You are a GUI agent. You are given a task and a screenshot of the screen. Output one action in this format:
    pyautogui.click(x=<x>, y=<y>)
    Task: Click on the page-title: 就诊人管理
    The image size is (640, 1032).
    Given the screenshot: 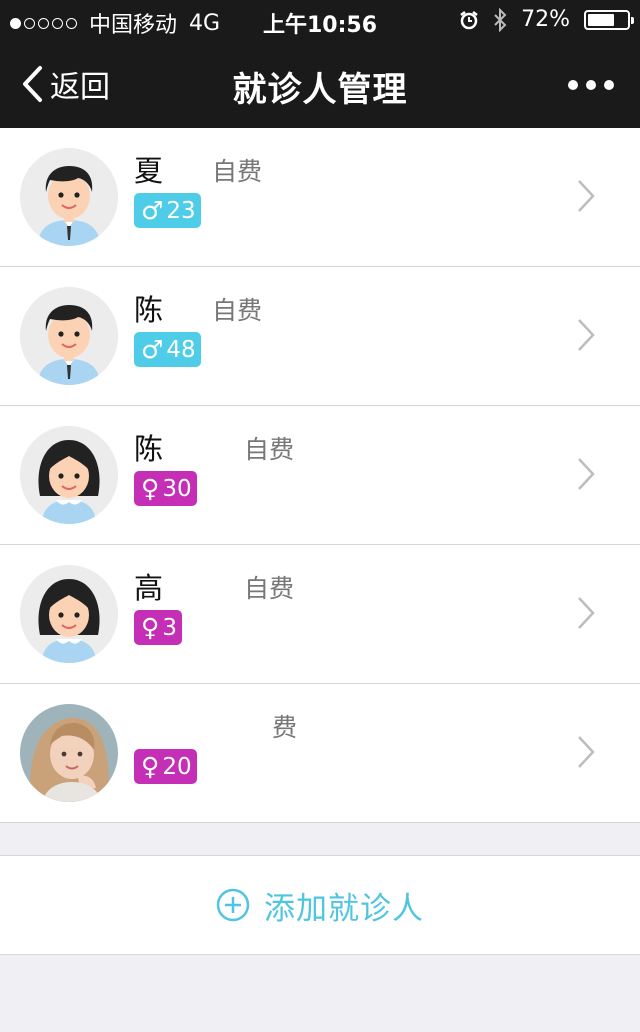 What is the action you would take?
    pyautogui.click(x=320, y=90)
    